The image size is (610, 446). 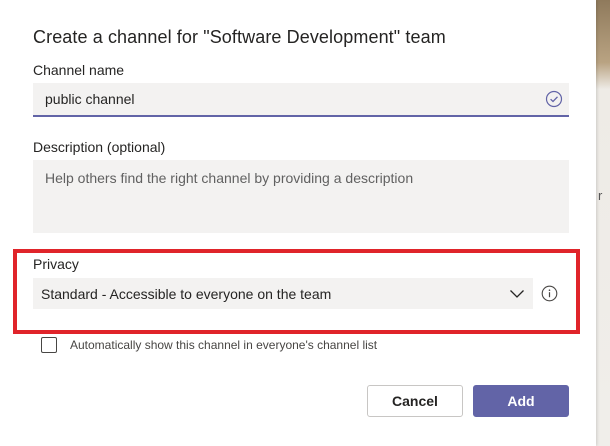 What do you see at coordinates (517, 294) in the screenshot?
I see `chevron-down-icon` at bounding box center [517, 294].